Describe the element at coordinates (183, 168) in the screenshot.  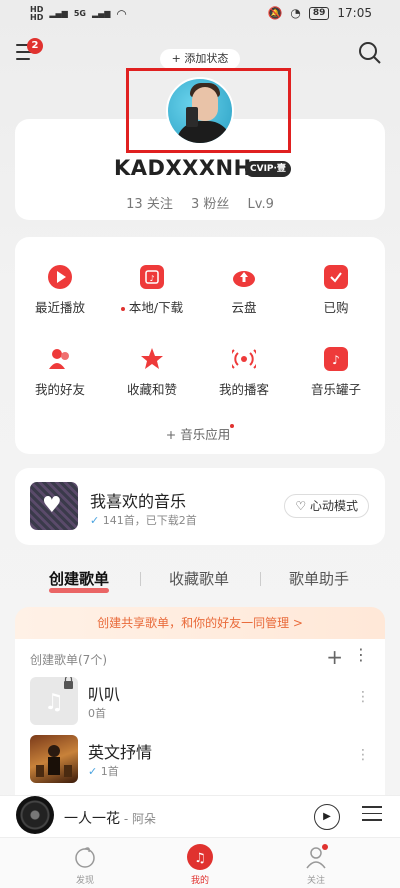
I see `username: KADXXXNH` at that location.